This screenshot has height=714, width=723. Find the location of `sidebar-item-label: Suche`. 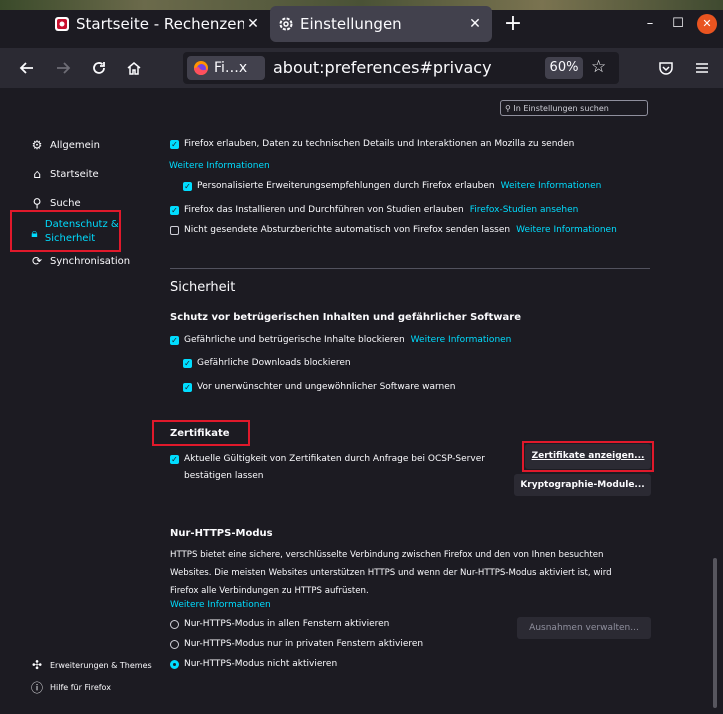

sidebar-item-label: Suche is located at coordinates (65, 203).